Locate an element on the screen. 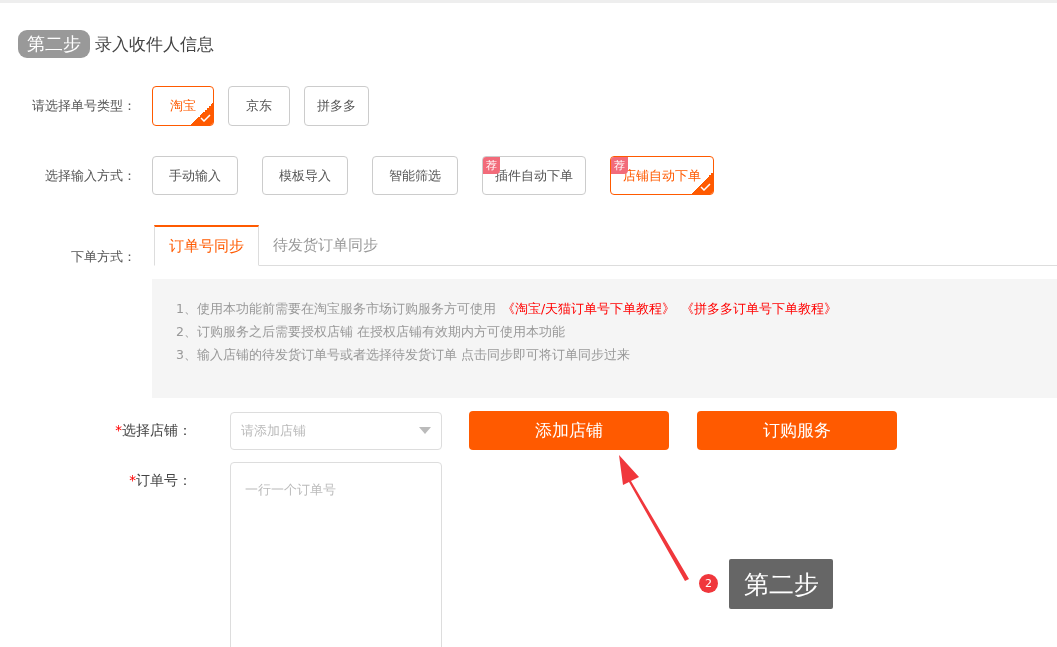 The height and width of the screenshot is (647, 1057). tutorial-link: 《淘宝/天猫订单号下单教程》 is located at coordinates (588, 309).